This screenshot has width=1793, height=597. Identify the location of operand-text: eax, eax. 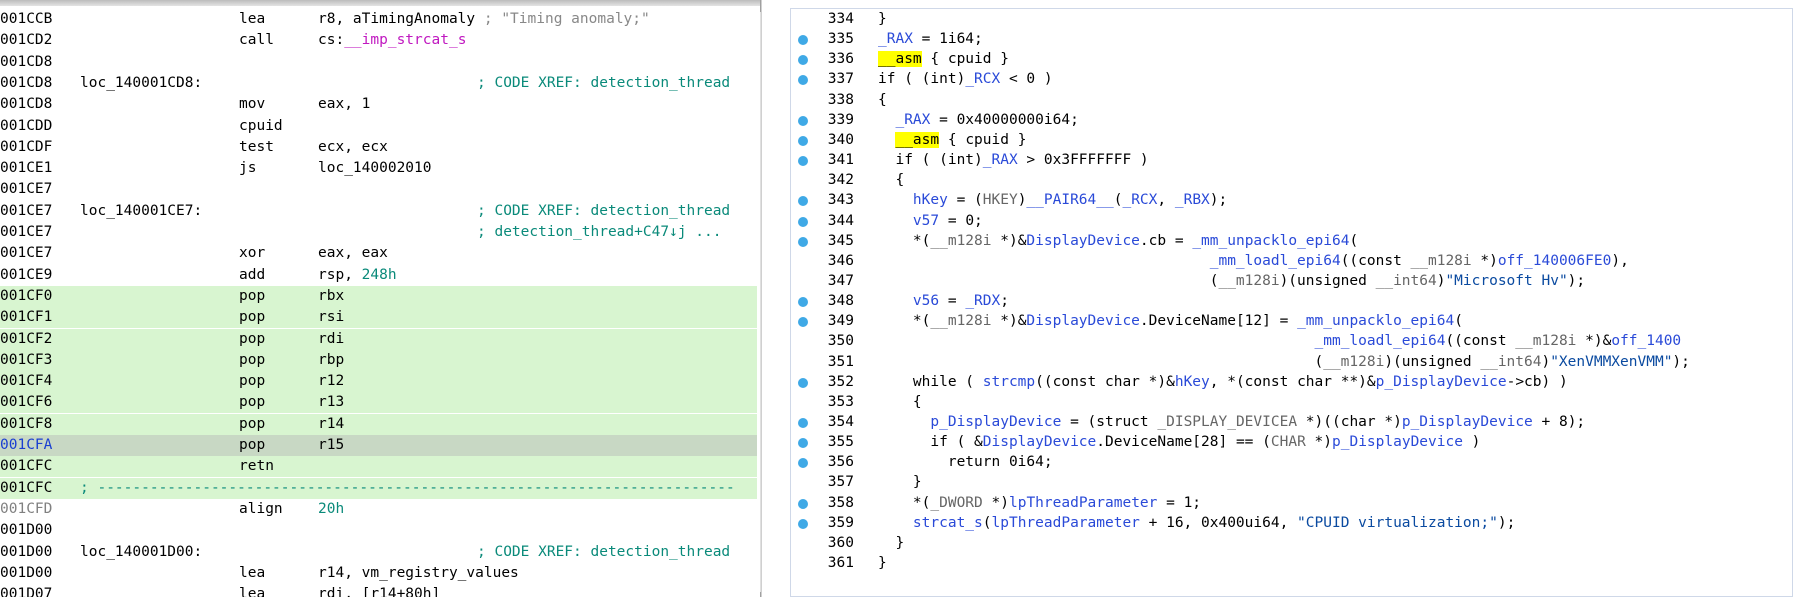
(353, 253).